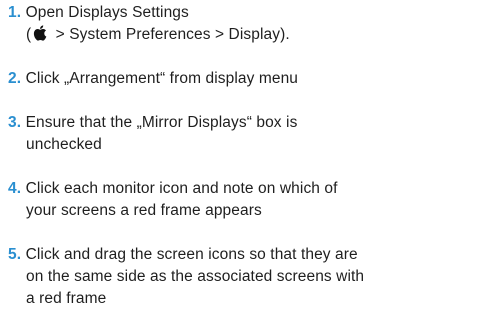  I want to click on step-2-first-line: 2. Click „Arrangement“ from display menu, so click(246, 79).